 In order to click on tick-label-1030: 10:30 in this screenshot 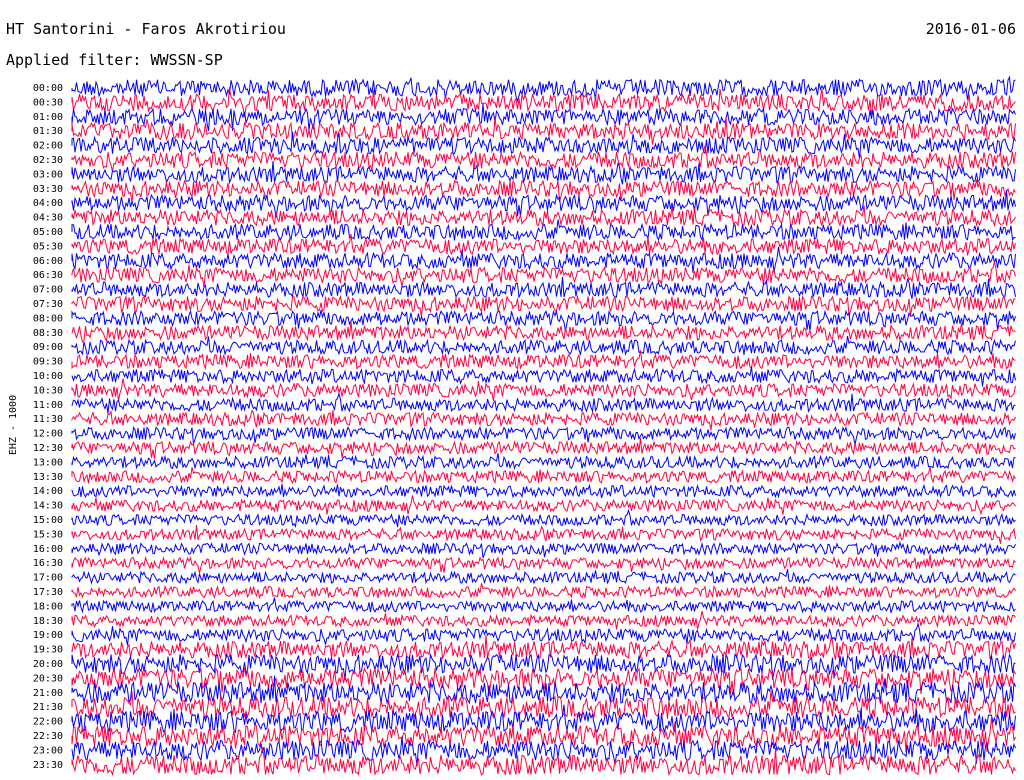, I will do `click(48, 390)`.